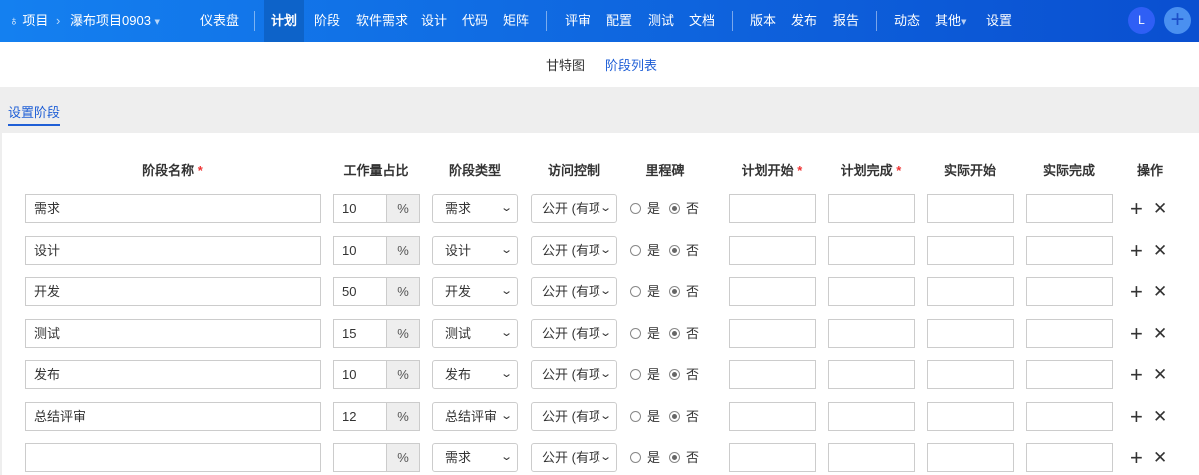 The height and width of the screenshot is (475, 1199). I want to click on nav-item: 测试, so click(661, 21).